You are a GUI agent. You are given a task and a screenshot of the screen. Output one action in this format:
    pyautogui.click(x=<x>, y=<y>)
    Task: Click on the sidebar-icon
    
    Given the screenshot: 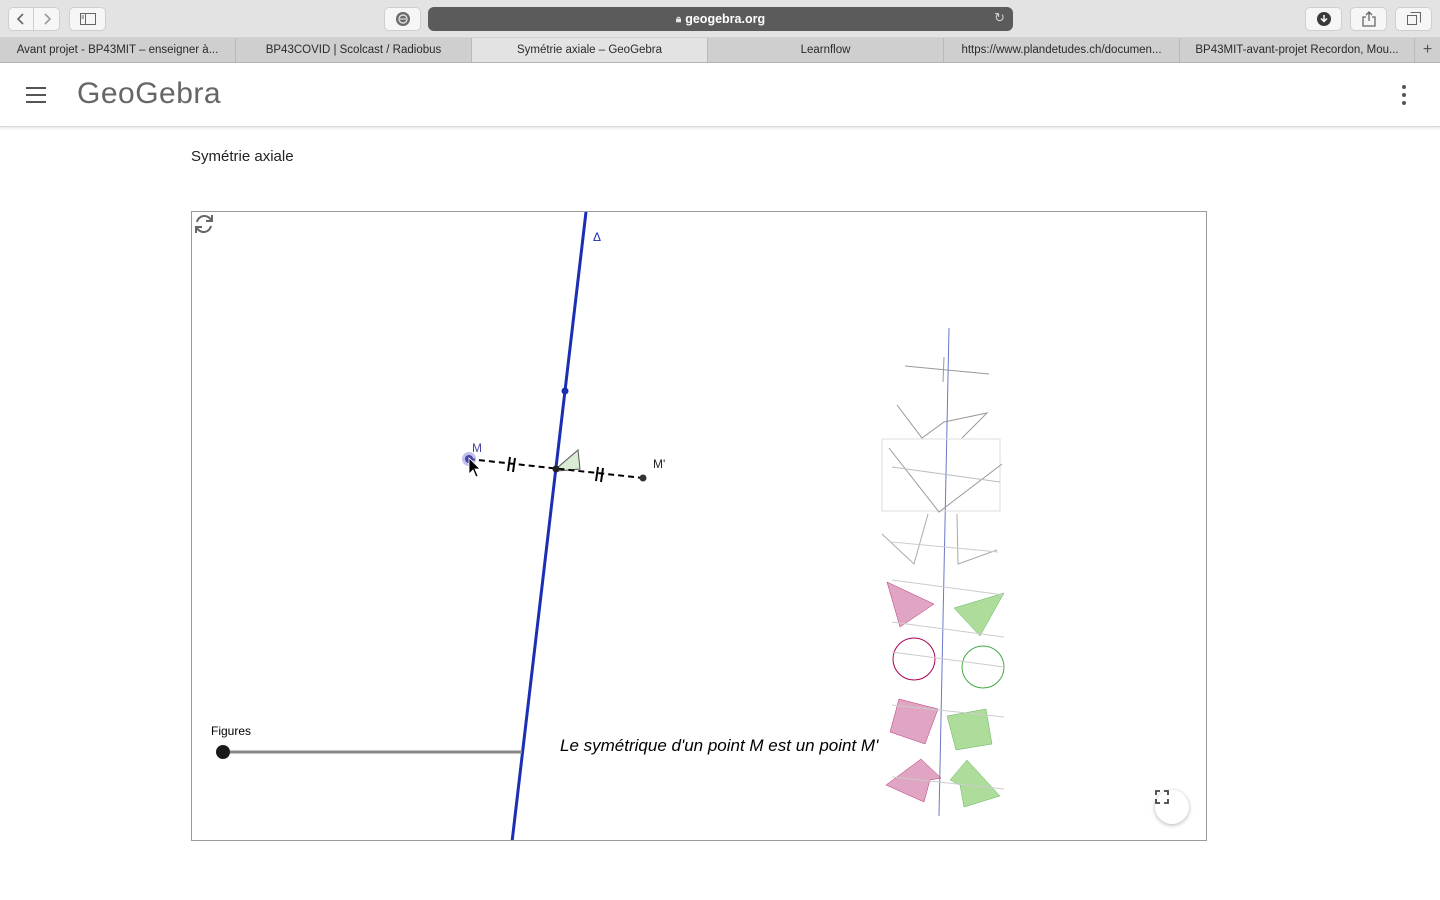 What is the action you would take?
    pyautogui.click(x=87, y=19)
    